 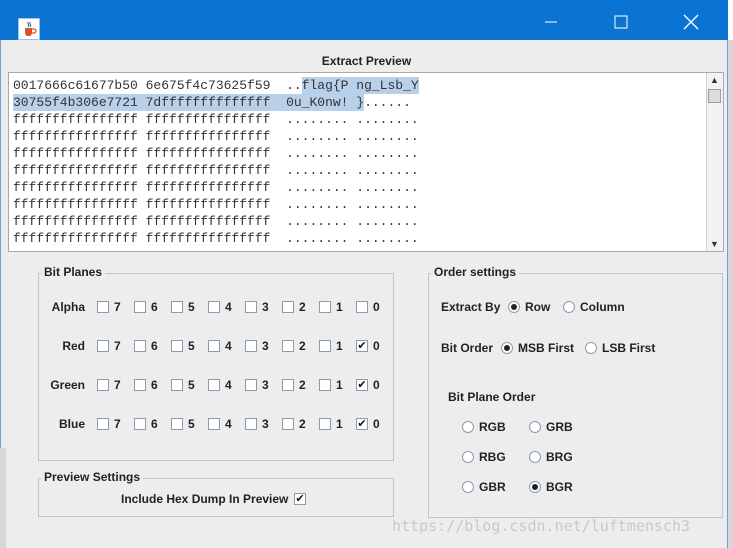 What do you see at coordinates (541, 526) in the screenshot?
I see `watermark: https://blog.csdn.net/luftmensch3` at bounding box center [541, 526].